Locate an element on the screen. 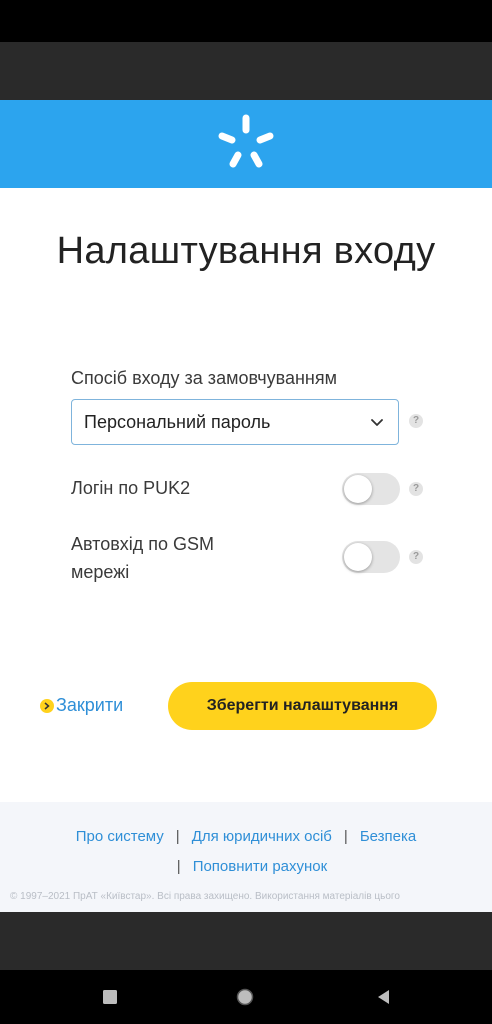 Image resolution: width=492 pixels, height=1024 pixels. gsm-autologin-label: Автовхід по GSM мережі is located at coordinates (142, 558).